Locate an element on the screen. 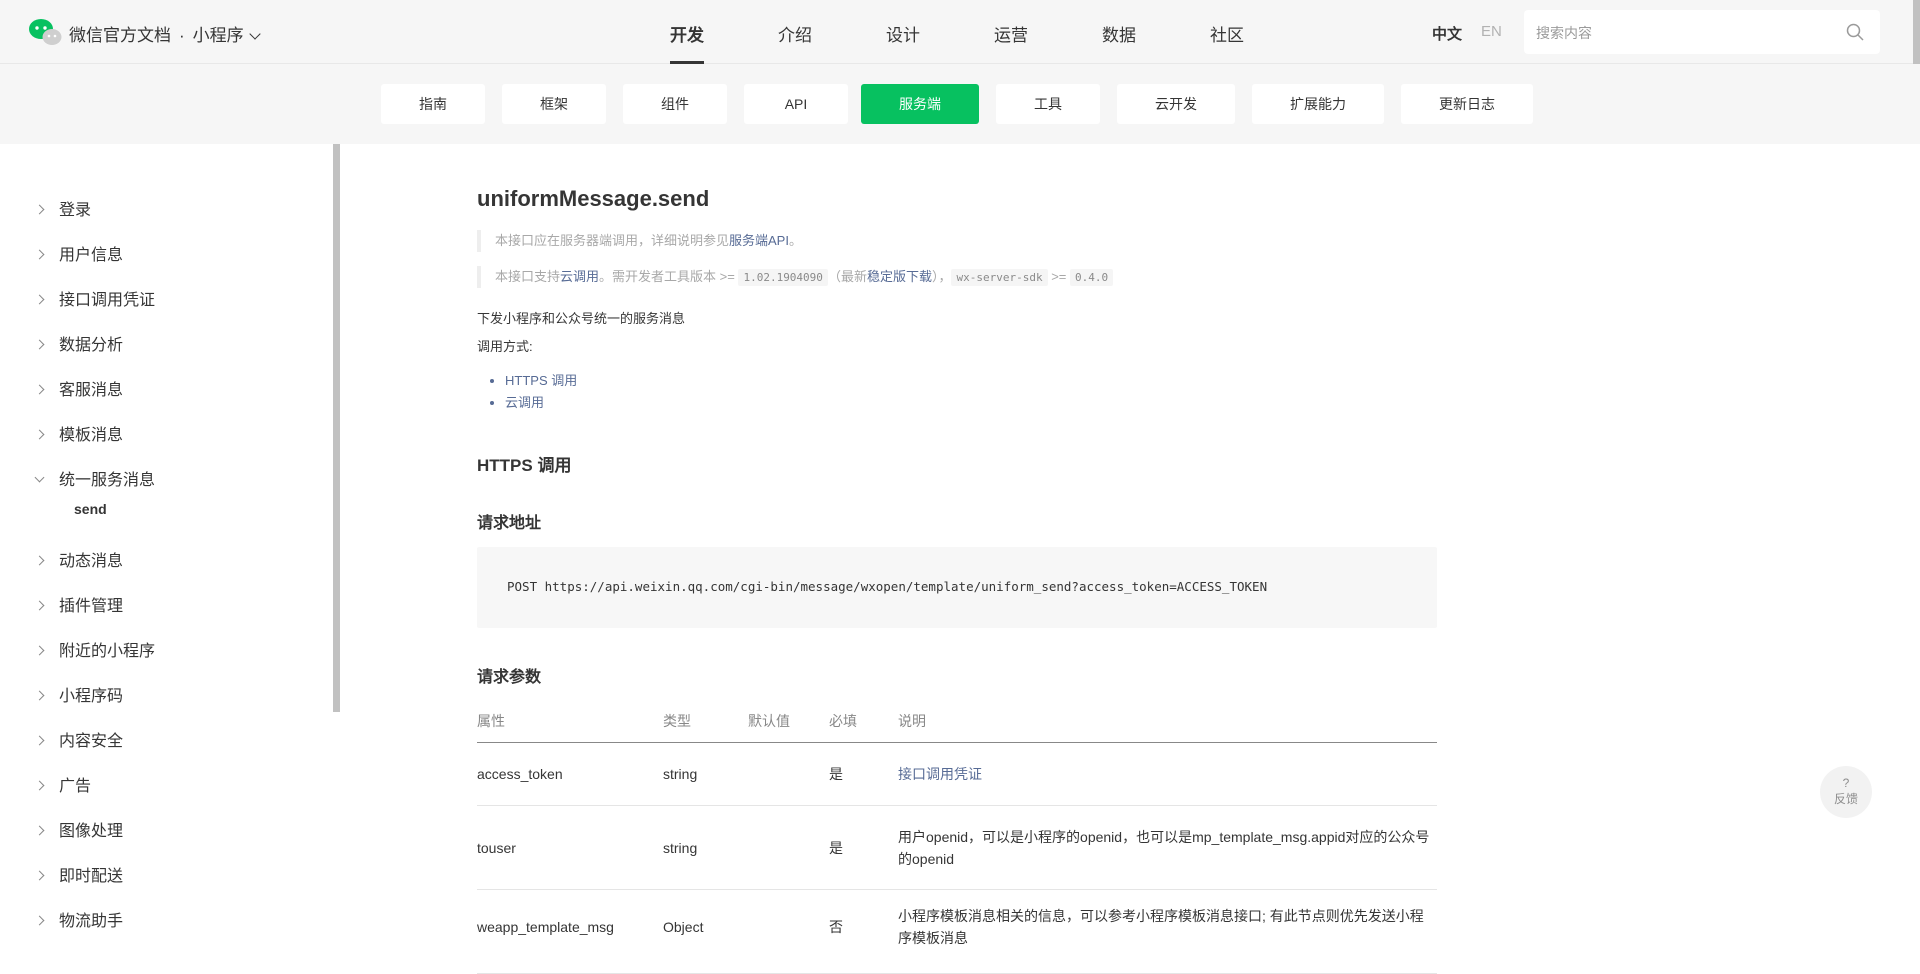 Image resolution: width=1920 pixels, height=974 pixels. sidebar-item-immediate-delivery: 即时配送 is located at coordinates (78, 874).